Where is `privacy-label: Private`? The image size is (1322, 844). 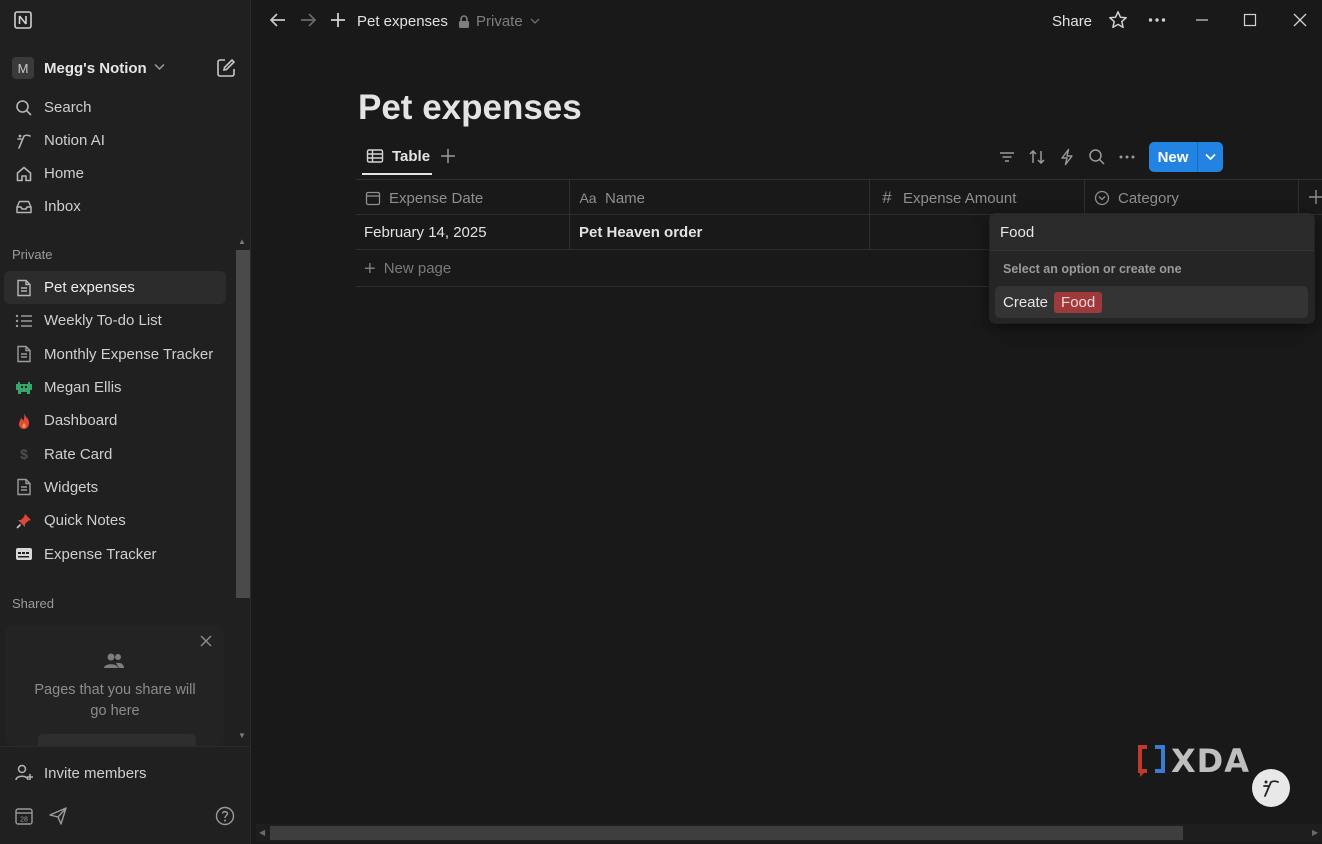
privacy-label: Private is located at coordinates (499, 21).